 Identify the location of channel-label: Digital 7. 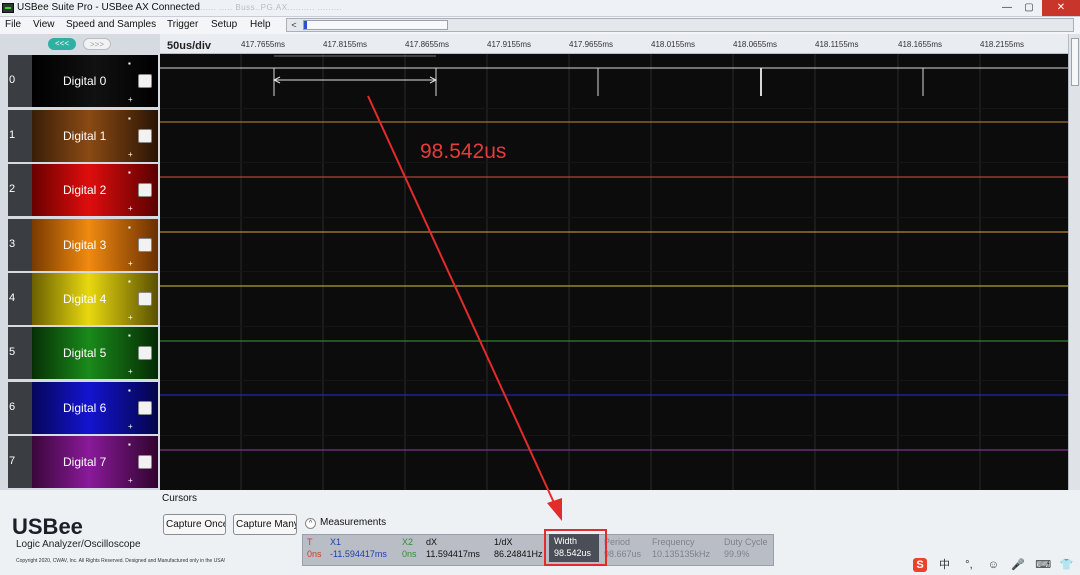
(85, 462).